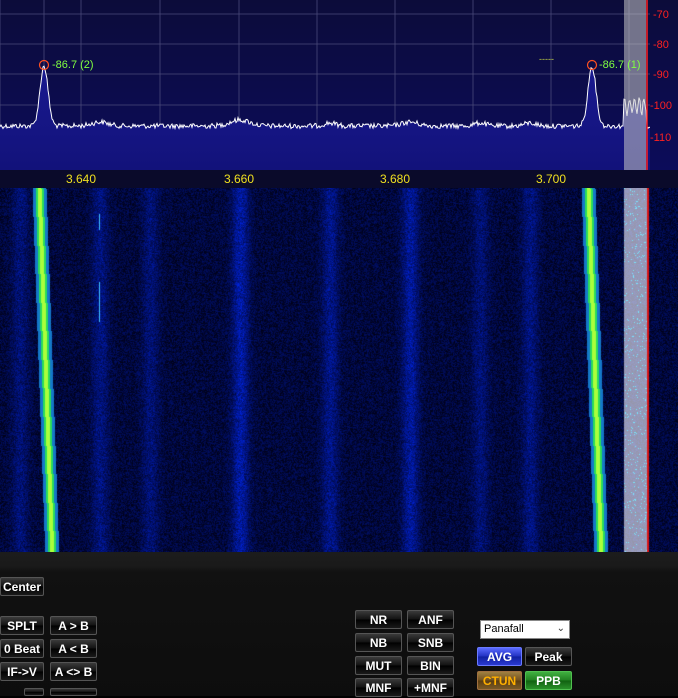 This screenshot has height=698, width=678. I want to click on copy-a-to-b-button: A > B, so click(73, 625).